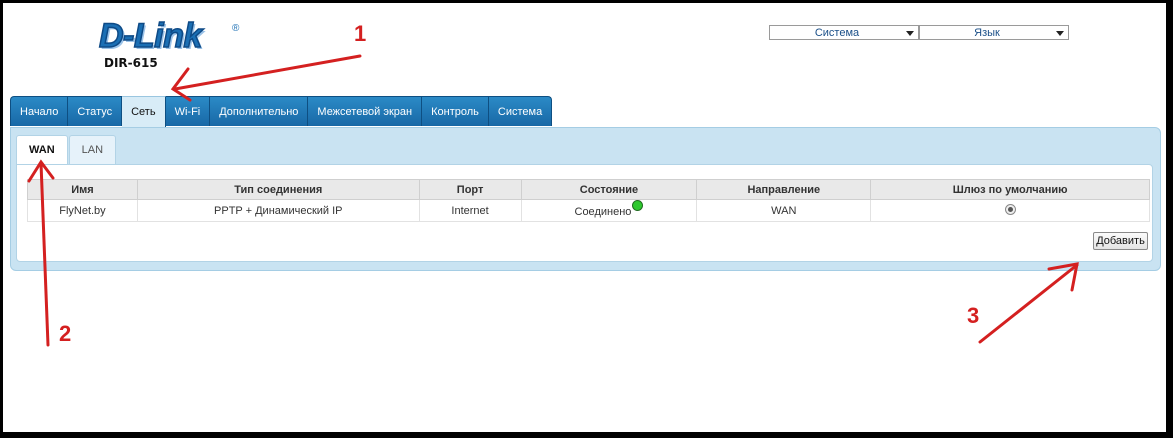 This screenshot has height=438, width=1173. Describe the element at coordinates (973, 315) in the screenshot. I see `annotation-label-3: 3` at that location.